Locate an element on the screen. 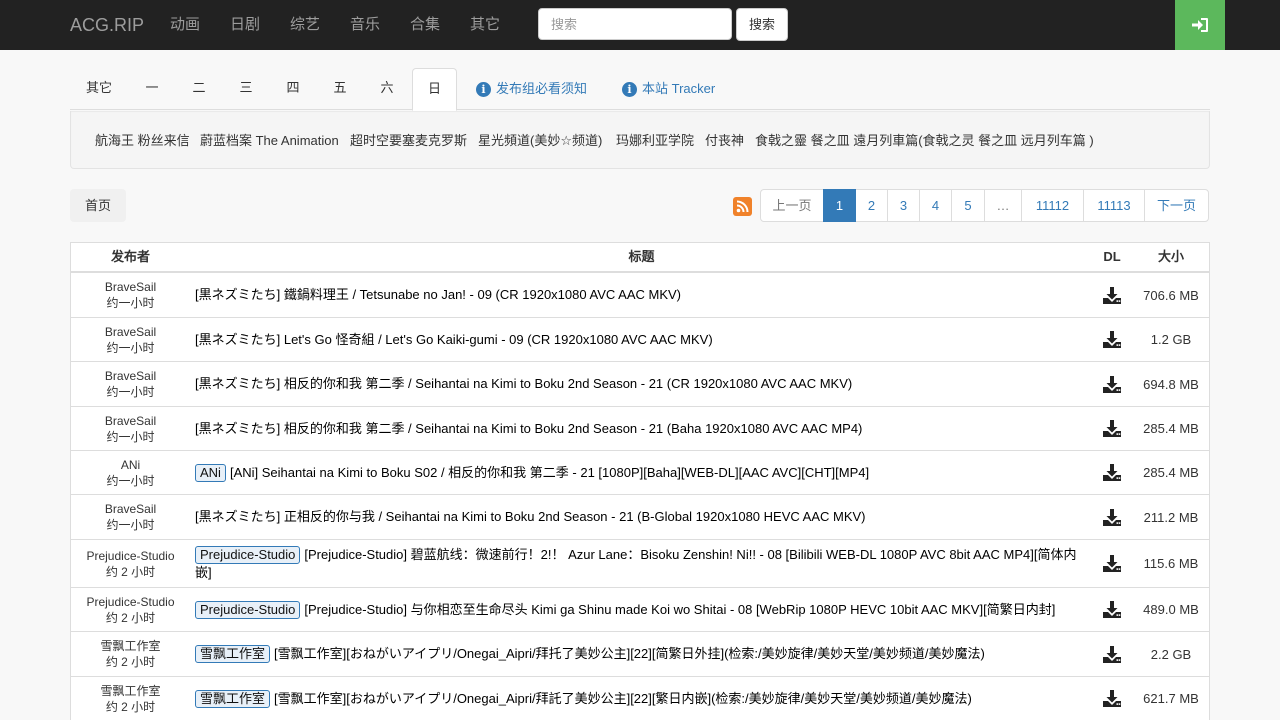 The width and height of the screenshot is (1280, 720). page-4: 4 is located at coordinates (935, 205).